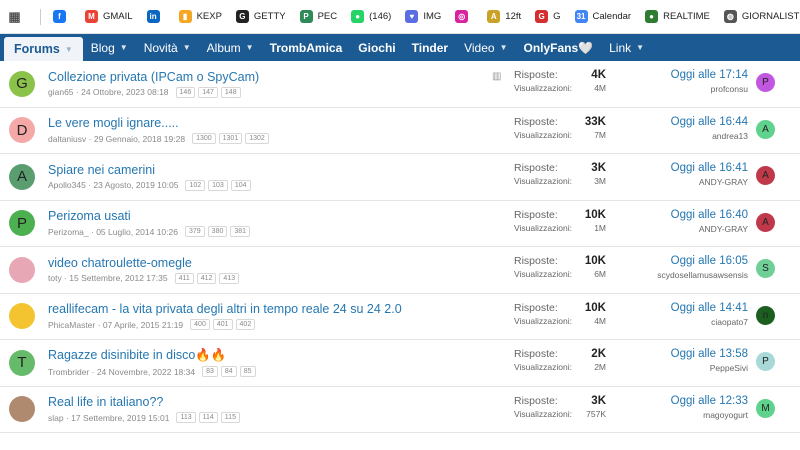  What do you see at coordinates (230, 47) in the screenshot?
I see `nav-item-album: Album ▼` at bounding box center [230, 47].